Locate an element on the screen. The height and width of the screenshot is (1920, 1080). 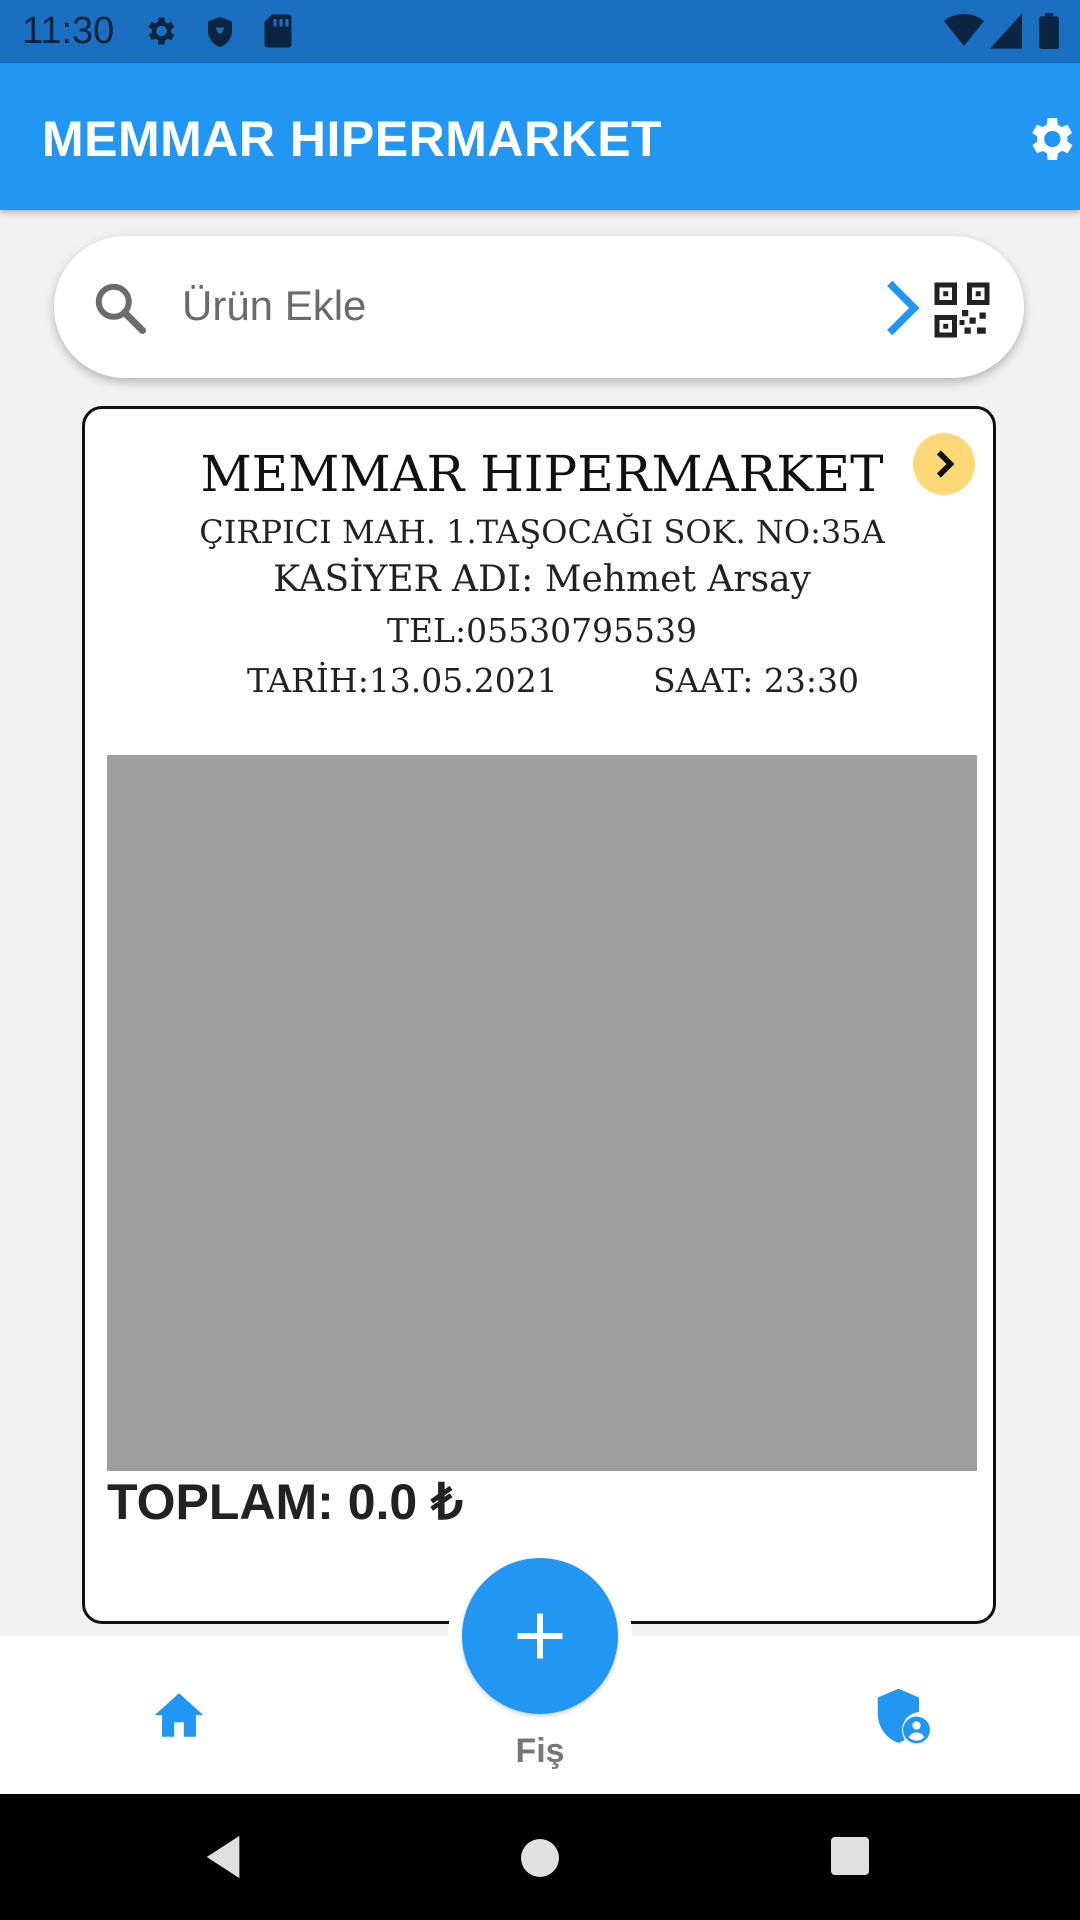
receipt-next-button is located at coordinates (944, 464).